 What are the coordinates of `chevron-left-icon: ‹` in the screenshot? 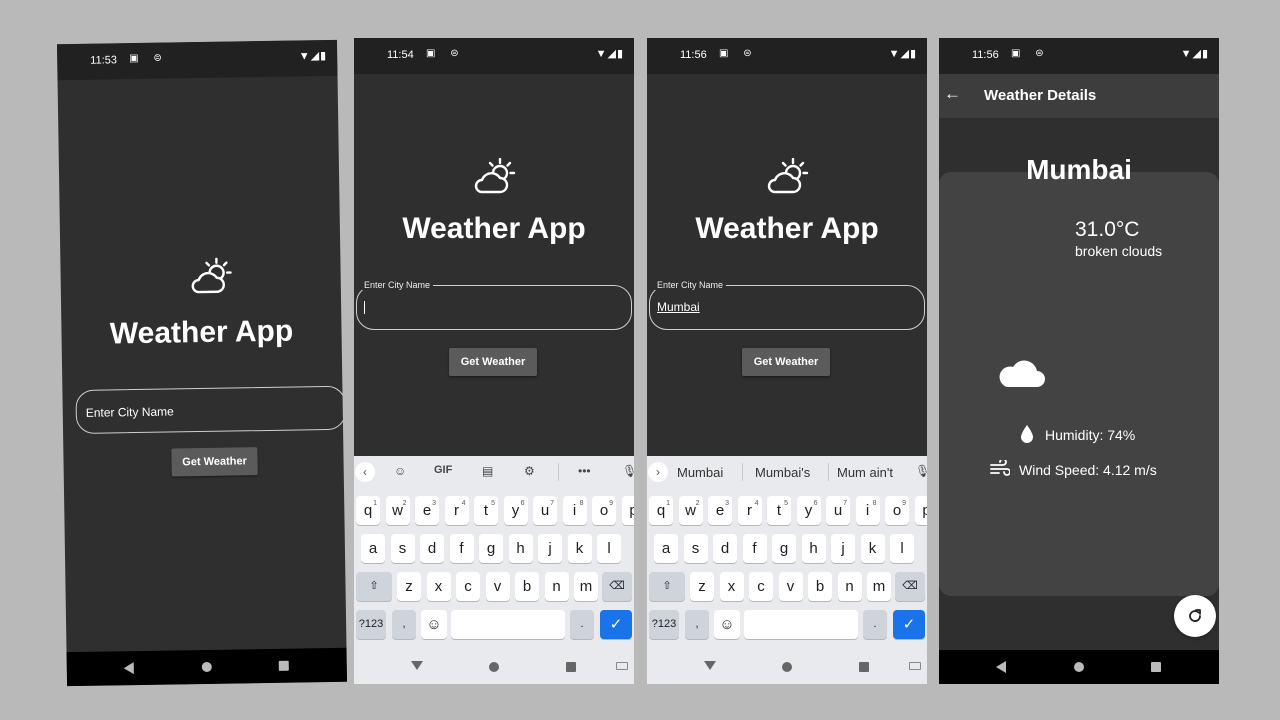 It's located at (365, 472).